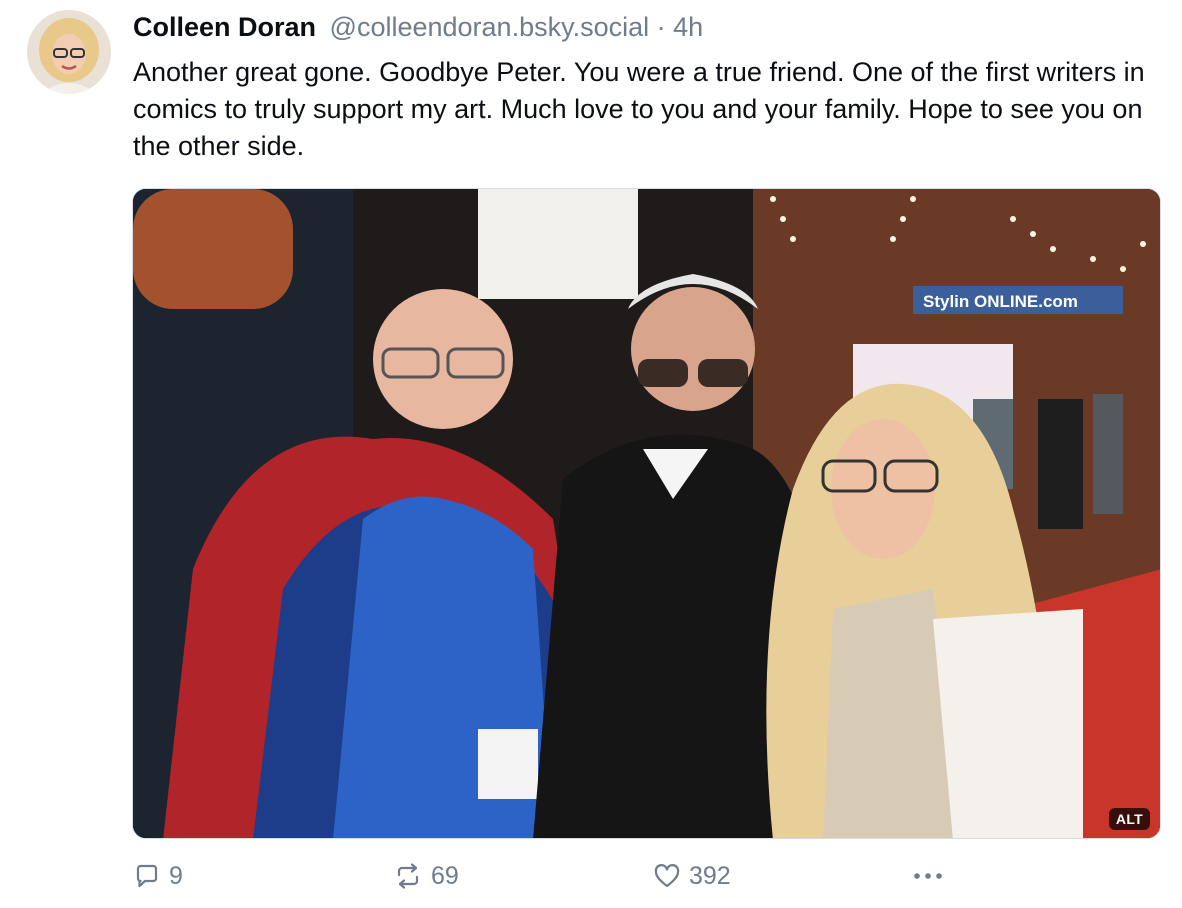  I want to click on avatar-image, so click(69, 52).